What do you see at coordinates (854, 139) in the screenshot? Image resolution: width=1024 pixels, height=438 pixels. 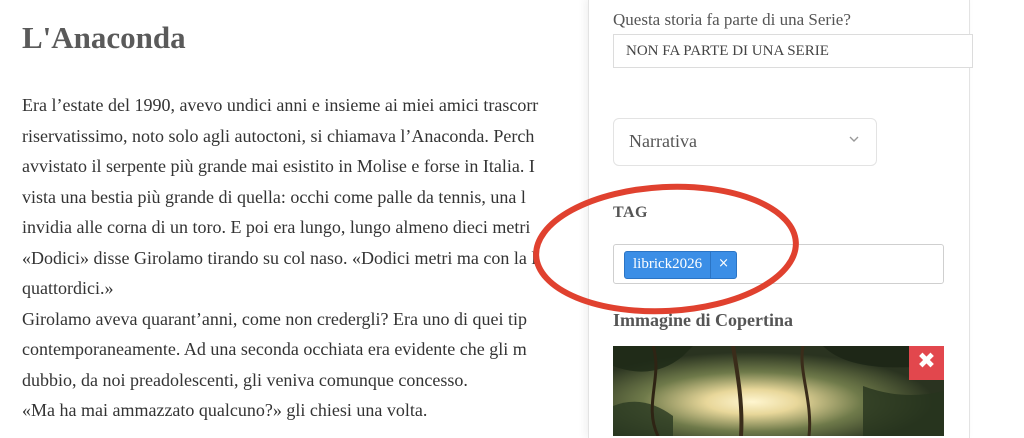 I see `chevron-down-icon` at bounding box center [854, 139].